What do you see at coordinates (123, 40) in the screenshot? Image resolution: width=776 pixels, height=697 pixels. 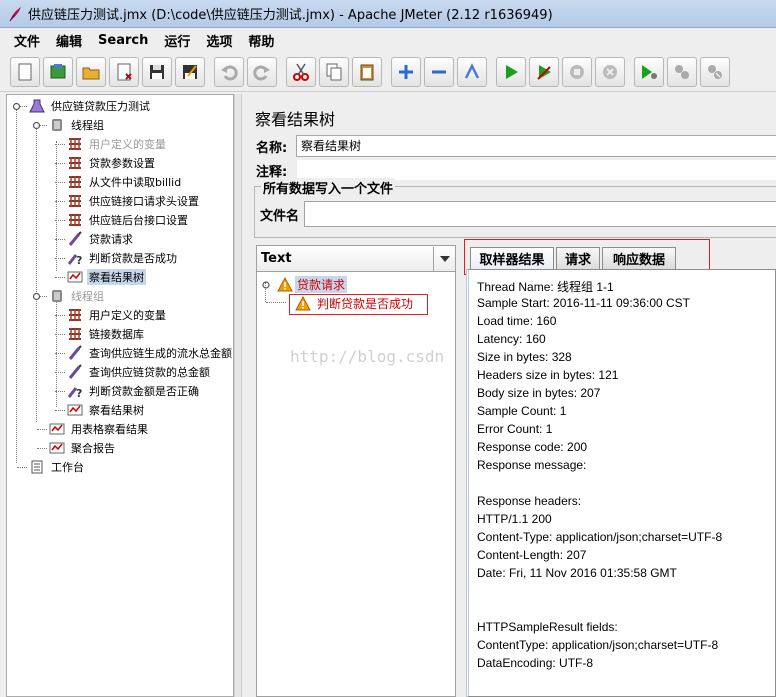 I see `menu-item-2: Search` at bounding box center [123, 40].